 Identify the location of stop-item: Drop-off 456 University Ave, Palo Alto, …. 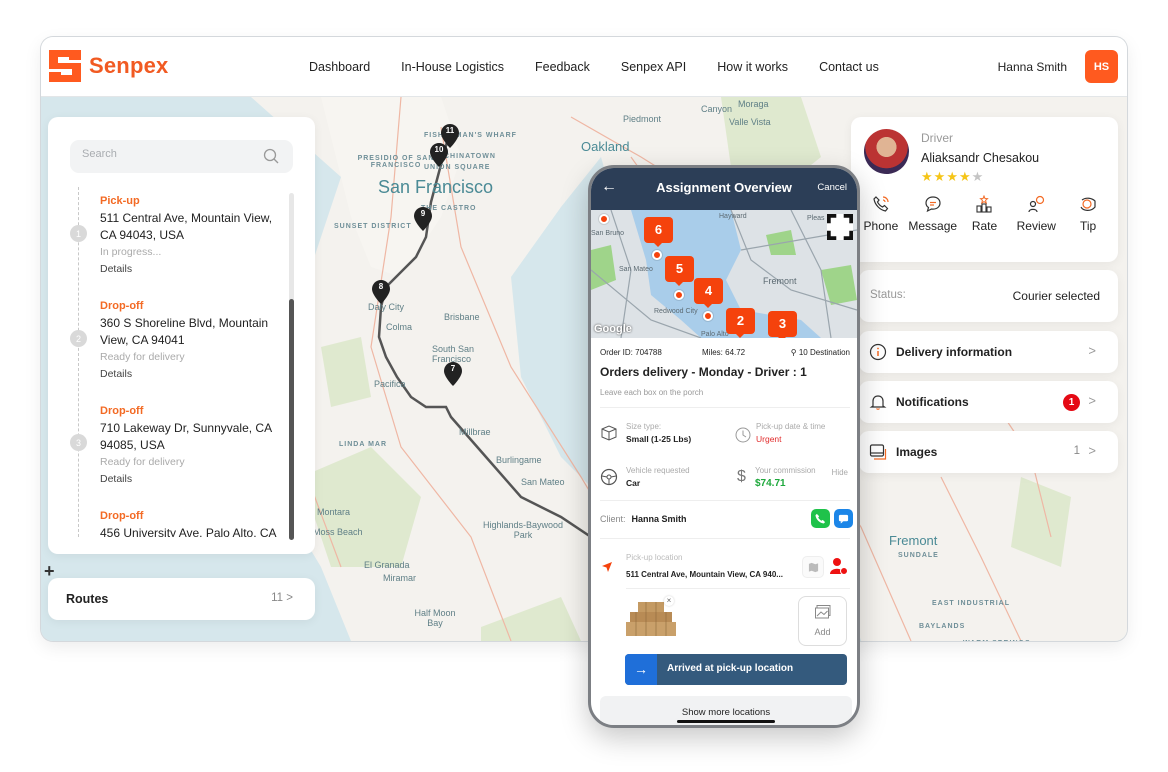
(195, 523).